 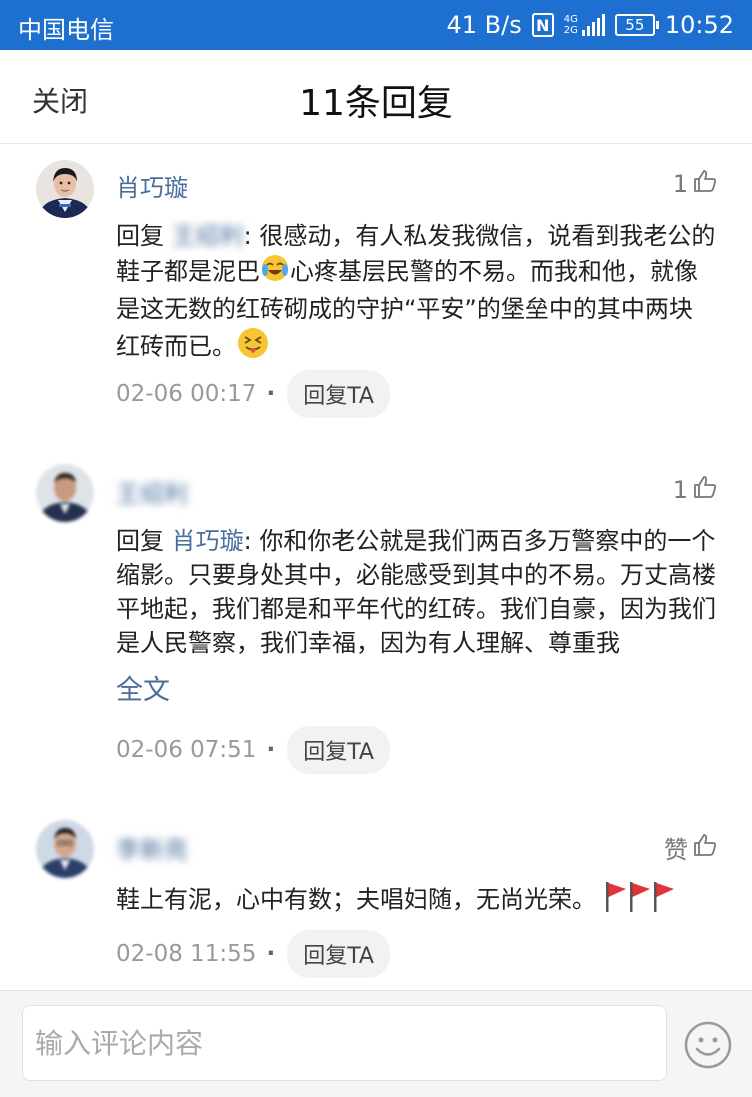 I want to click on signal-icon: 4G 2G, so click(x=584, y=25).